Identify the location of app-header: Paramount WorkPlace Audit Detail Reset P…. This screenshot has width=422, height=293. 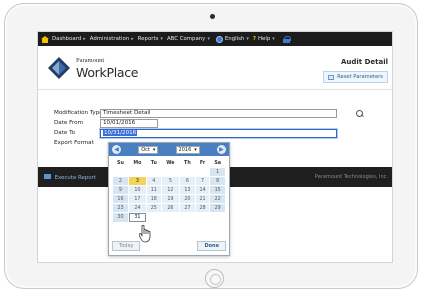
(215, 68).